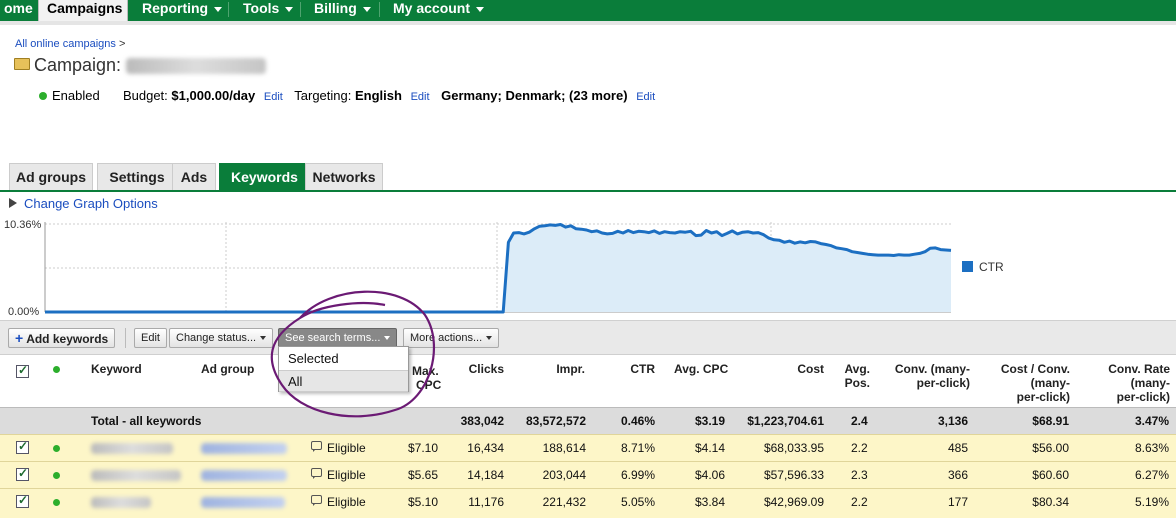 The height and width of the screenshot is (518, 1176). Describe the element at coordinates (150, 338) in the screenshot. I see `edit-button: Edit` at that location.